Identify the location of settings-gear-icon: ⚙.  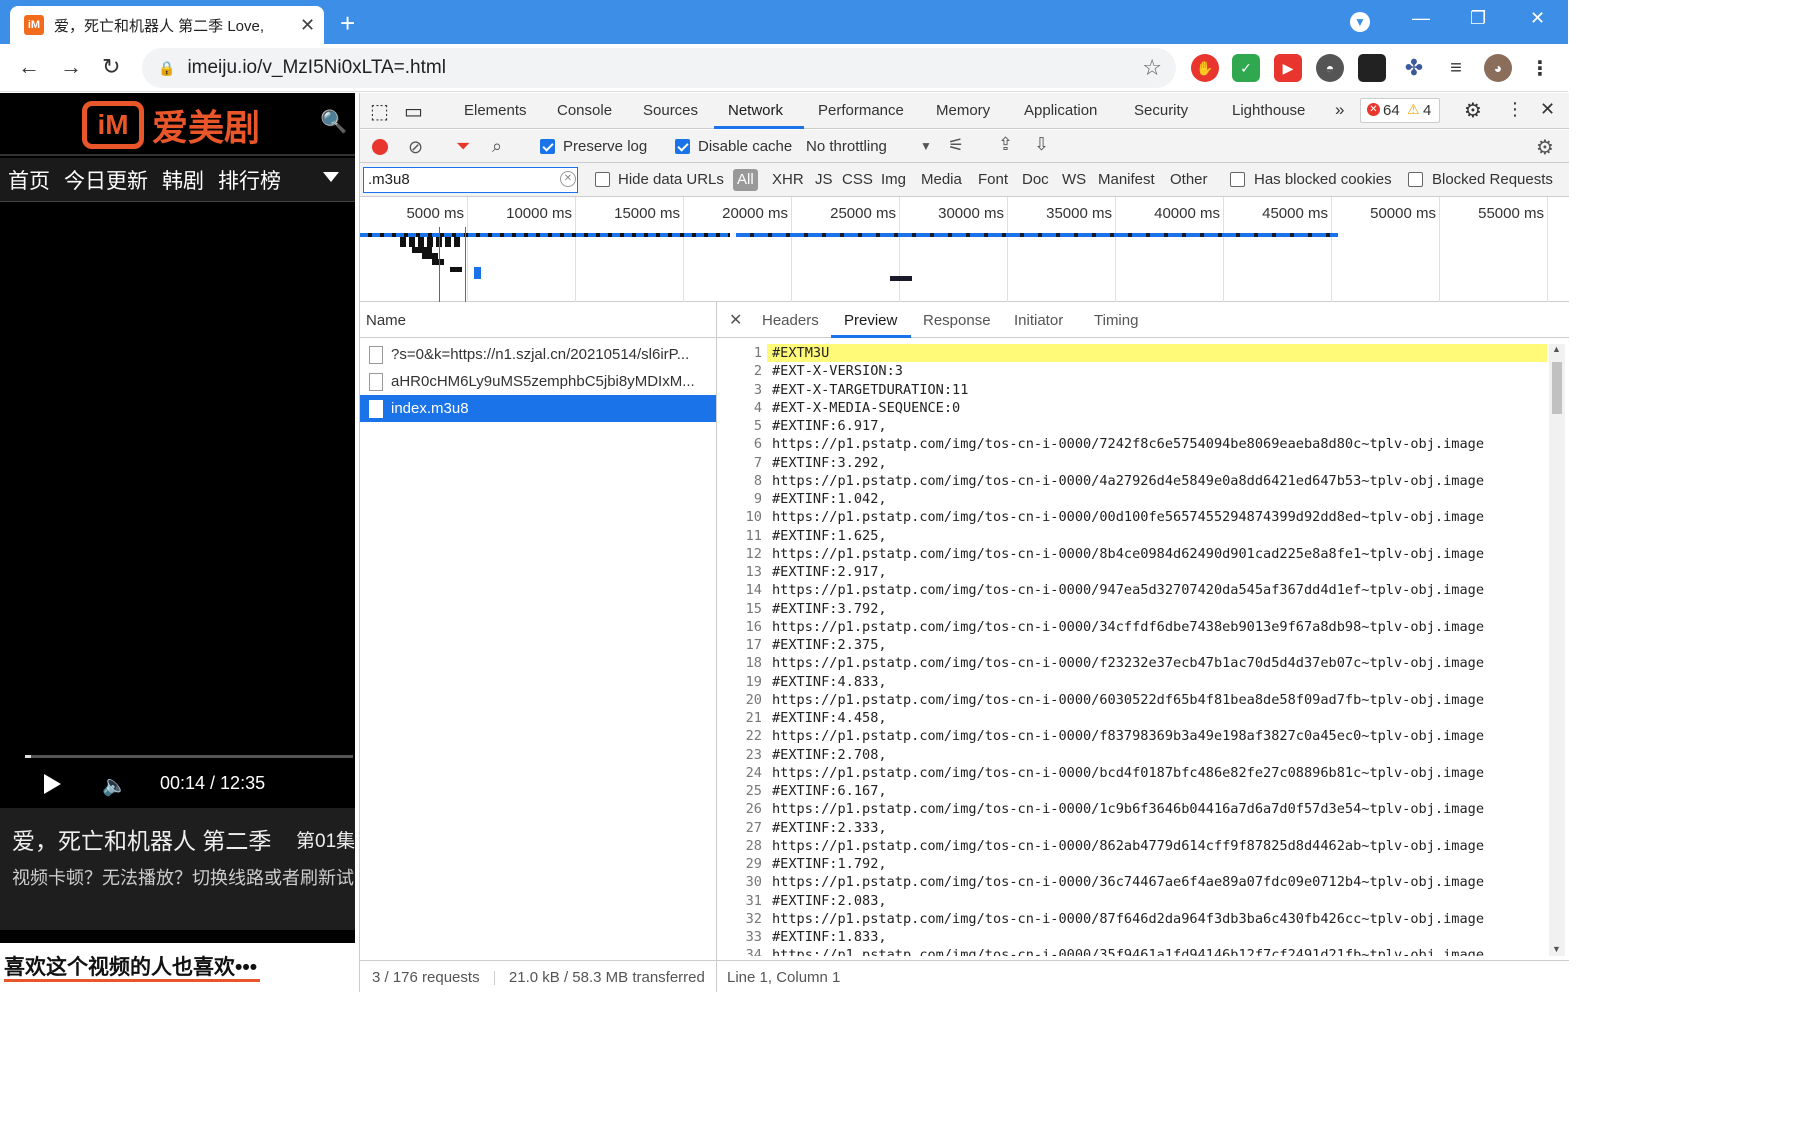
(1473, 110).